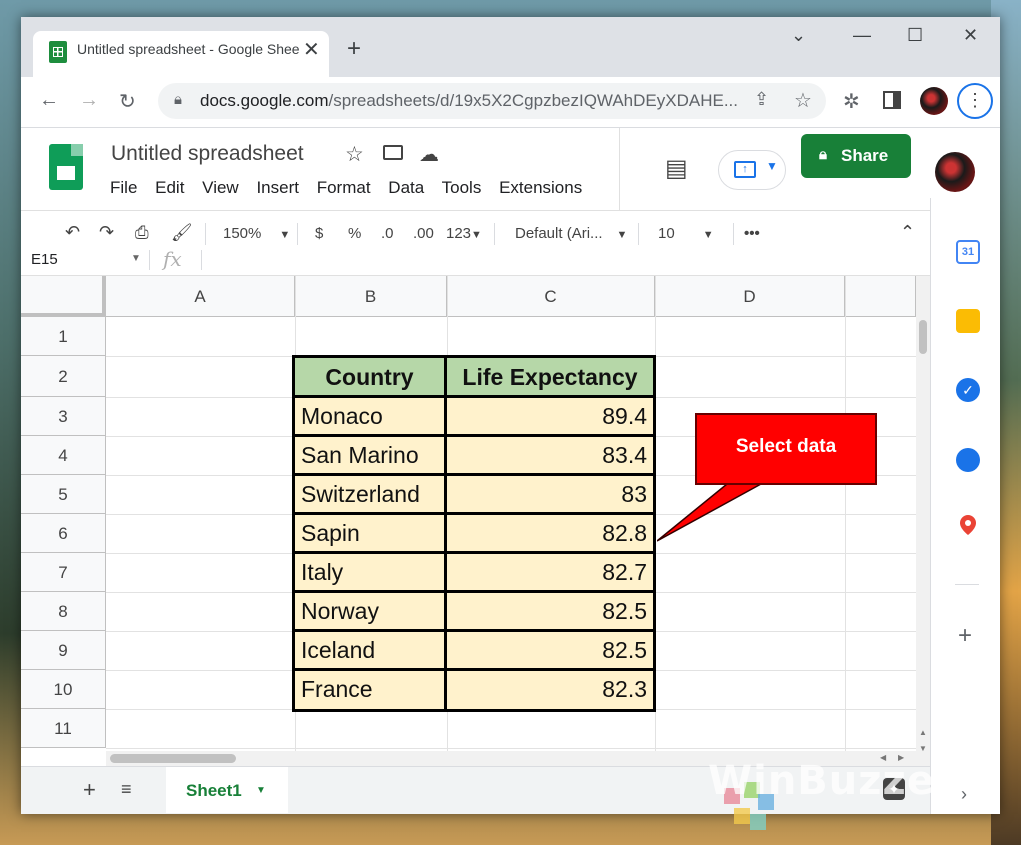  Describe the element at coordinates (371, 651) in the screenshot. I see `table-cell-country: Iceland` at that location.